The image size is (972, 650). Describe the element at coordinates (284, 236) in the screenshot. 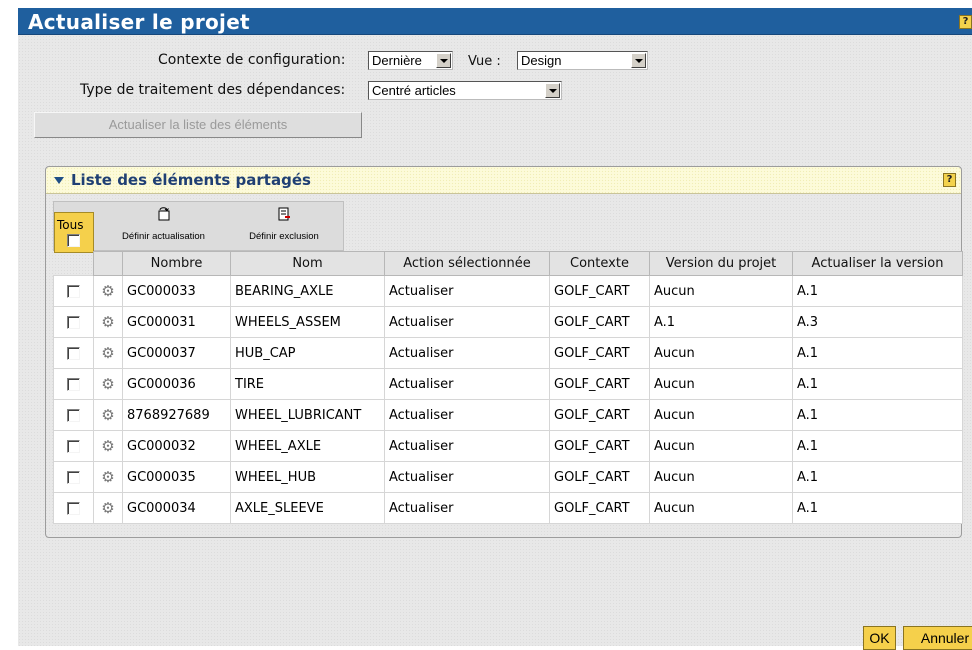

I see `set-exclusion-label: Définir exclusion` at that location.